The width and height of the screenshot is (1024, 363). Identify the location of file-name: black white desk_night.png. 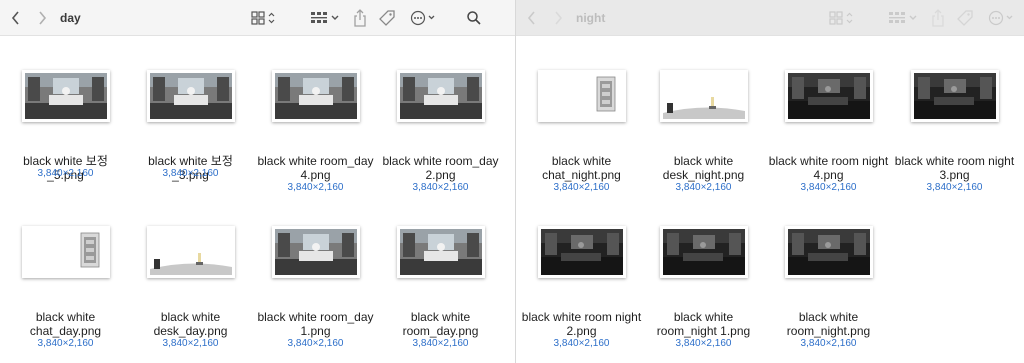
(703, 168).